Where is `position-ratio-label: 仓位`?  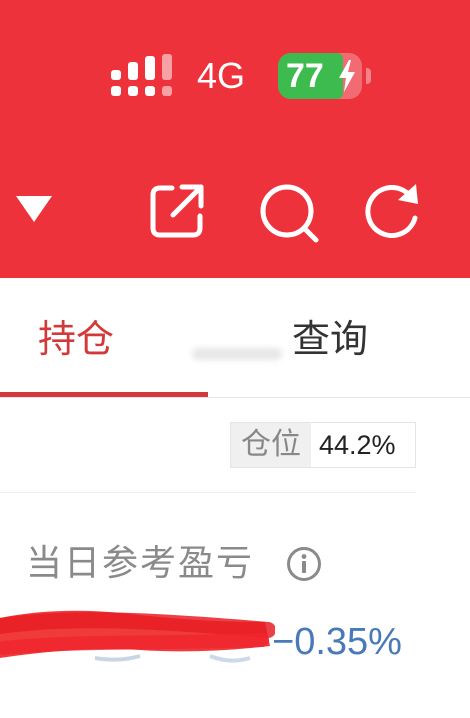
position-ratio-label: 仓位 is located at coordinates (271, 445).